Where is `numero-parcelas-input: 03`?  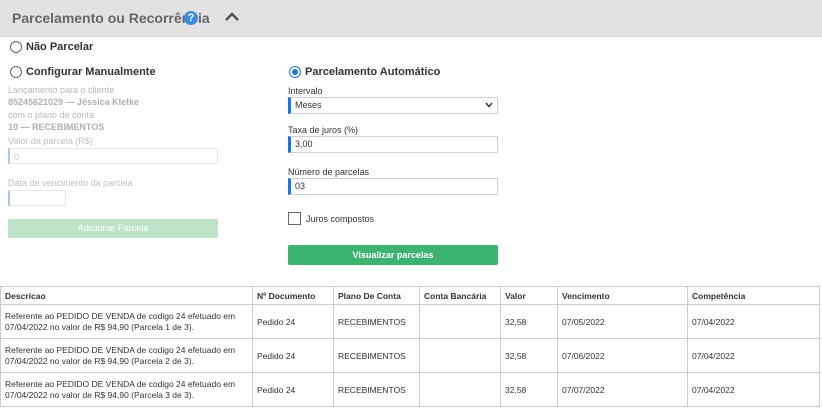 numero-parcelas-input: 03 is located at coordinates (393, 186).